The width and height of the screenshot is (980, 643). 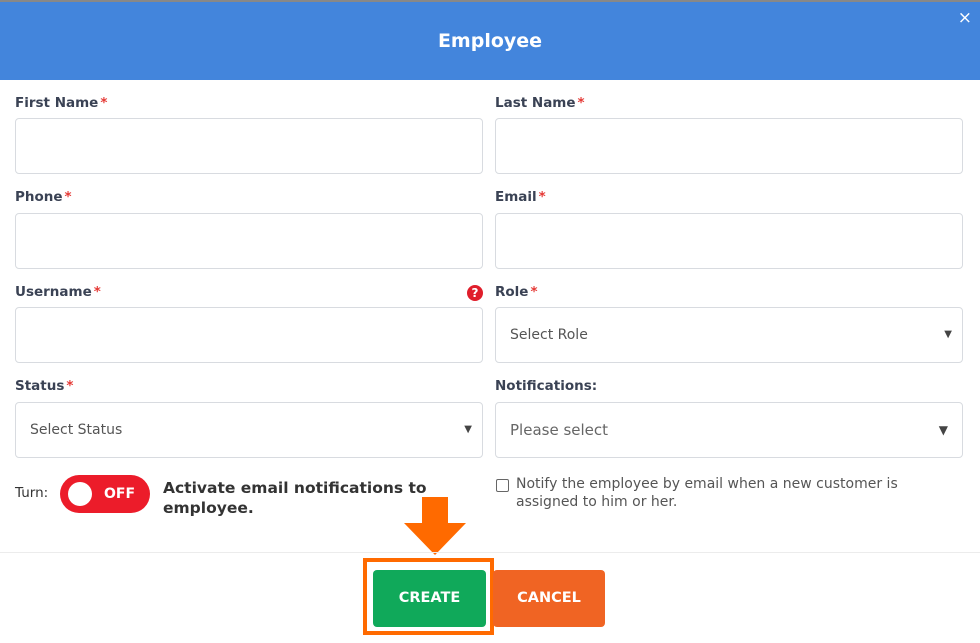 I want to click on notifications-label: Notifications:, so click(x=546, y=386).